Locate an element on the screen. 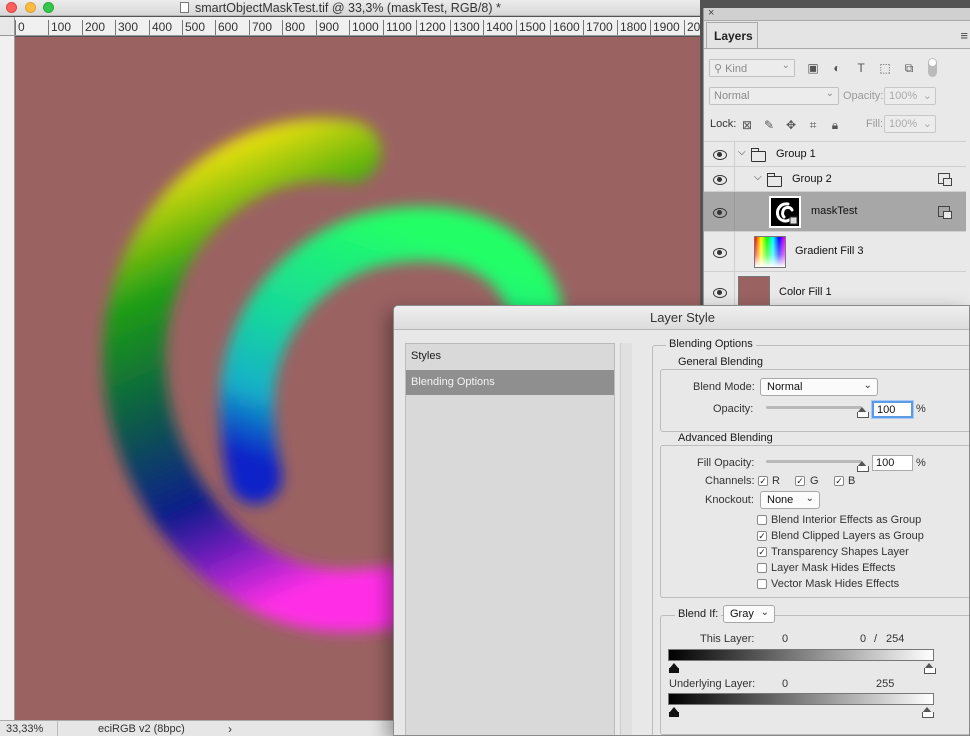 Image resolution: width=970 pixels, height=736 pixels. lock-image-pixels-icon: ✎ is located at coordinates (769, 125).